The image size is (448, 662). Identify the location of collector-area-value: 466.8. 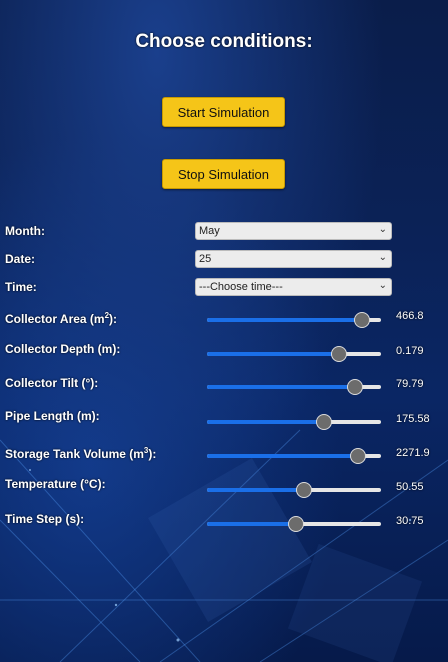
(410, 316).